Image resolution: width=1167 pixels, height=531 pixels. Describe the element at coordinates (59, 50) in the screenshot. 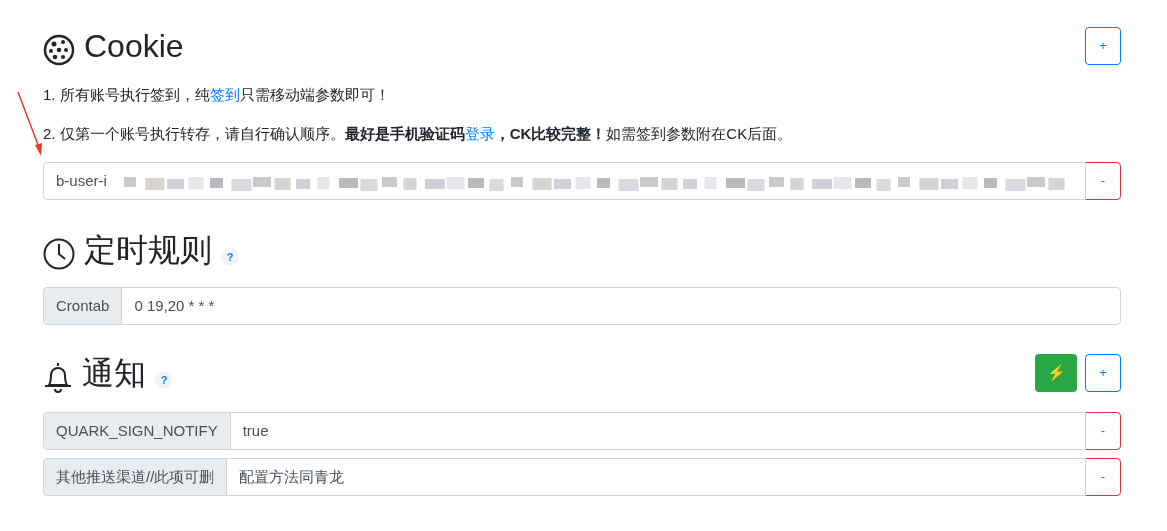

I see `cookie-icon` at that location.